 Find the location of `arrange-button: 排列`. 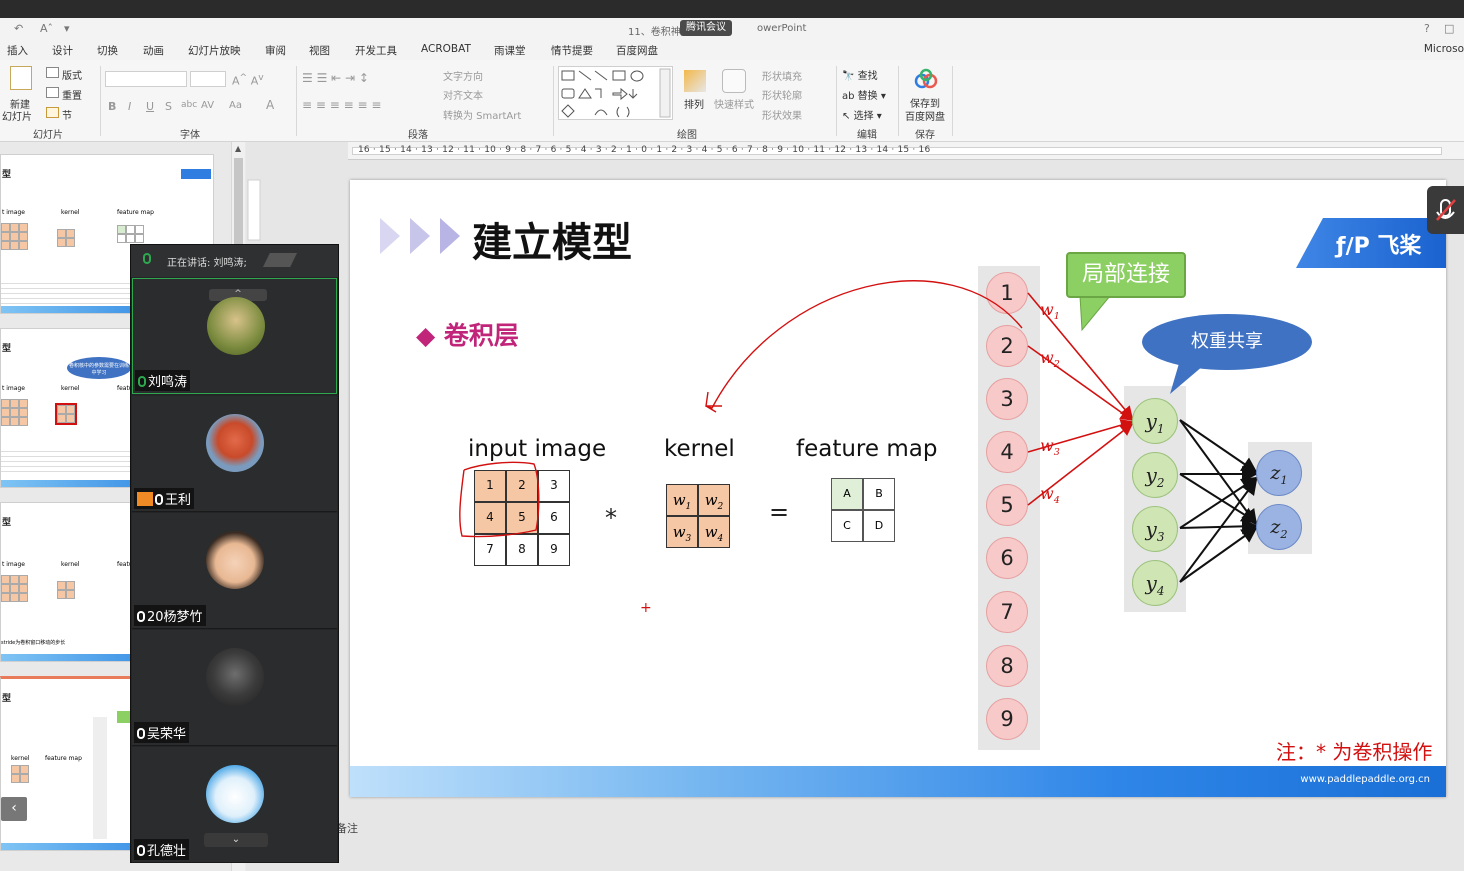

arrange-button: 排列 is located at coordinates (694, 103).